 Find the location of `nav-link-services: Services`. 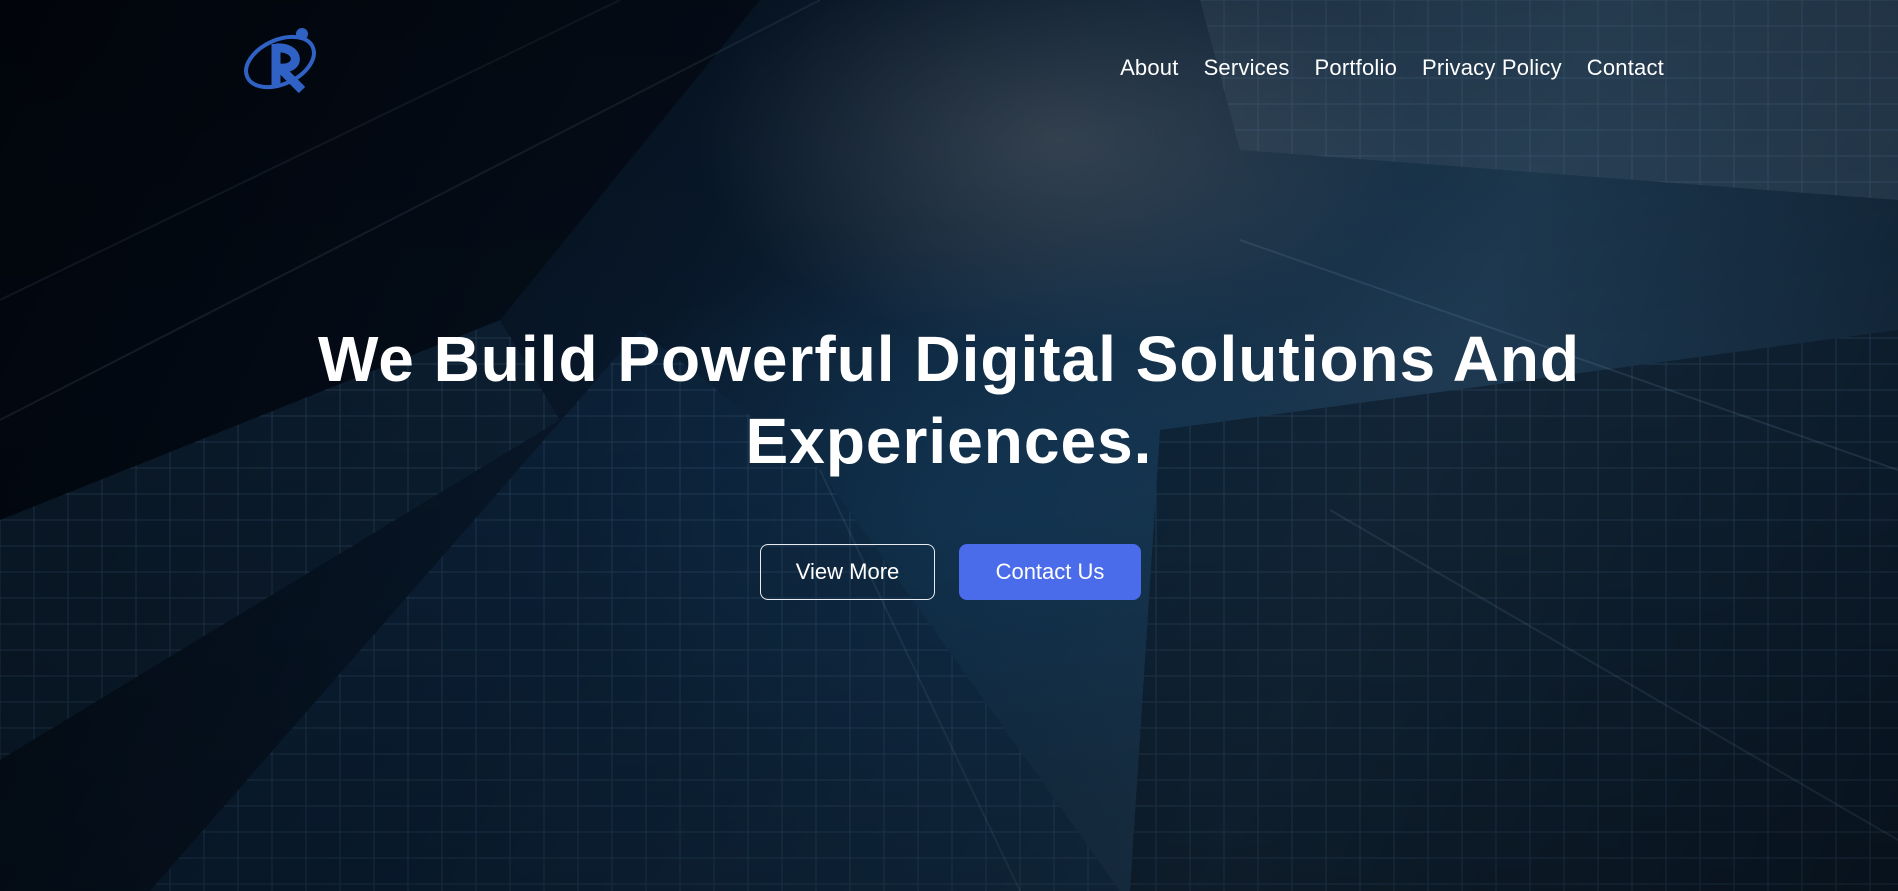

nav-link-services: Services is located at coordinates (1247, 68).